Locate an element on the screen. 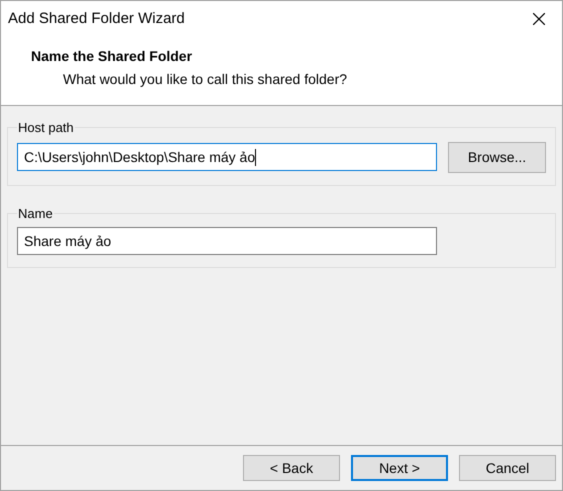 This screenshot has height=491, width=563. group-label: Host path is located at coordinates (46, 128).